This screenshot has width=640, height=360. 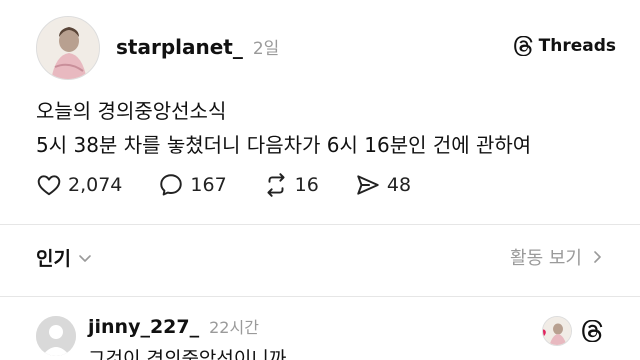 I want to click on reply-meta: jinny_227_ 22시간, so click(x=173, y=326).